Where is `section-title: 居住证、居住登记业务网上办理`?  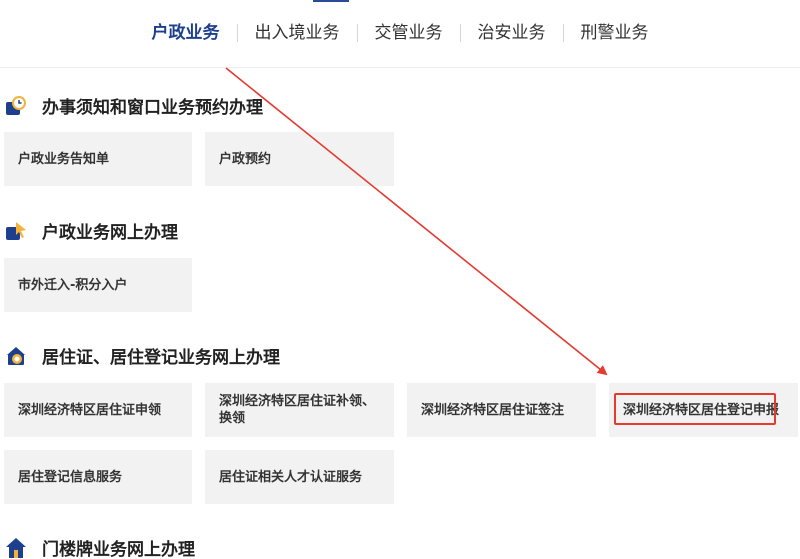
section-title: 居住证、居住登记业务网上办理 is located at coordinates (161, 357).